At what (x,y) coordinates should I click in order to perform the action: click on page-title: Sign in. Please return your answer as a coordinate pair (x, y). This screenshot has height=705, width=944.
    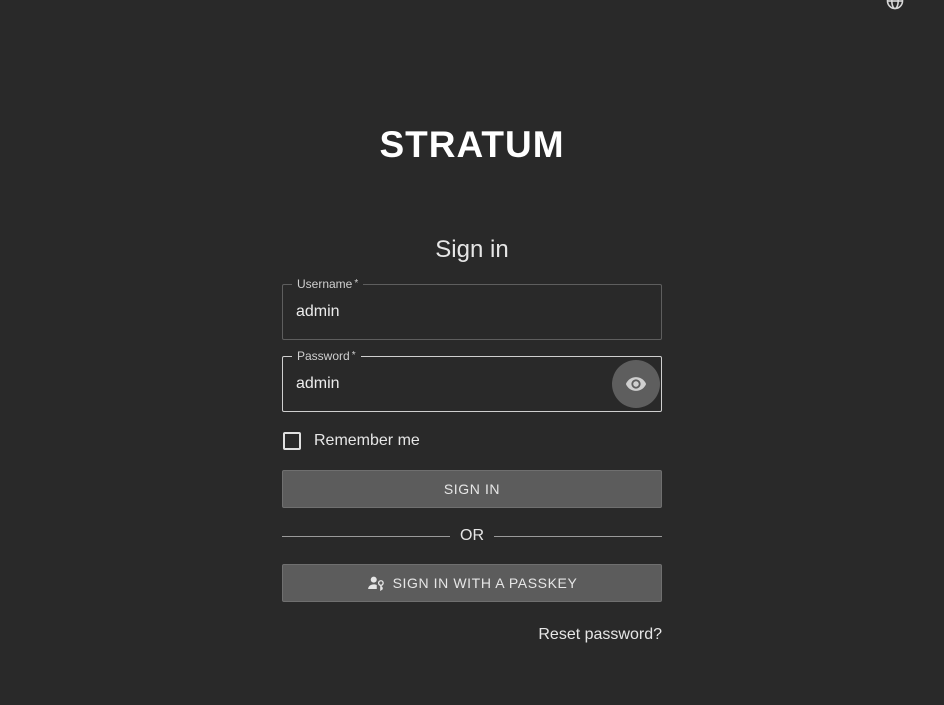
    Looking at the image, I should click on (472, 249).